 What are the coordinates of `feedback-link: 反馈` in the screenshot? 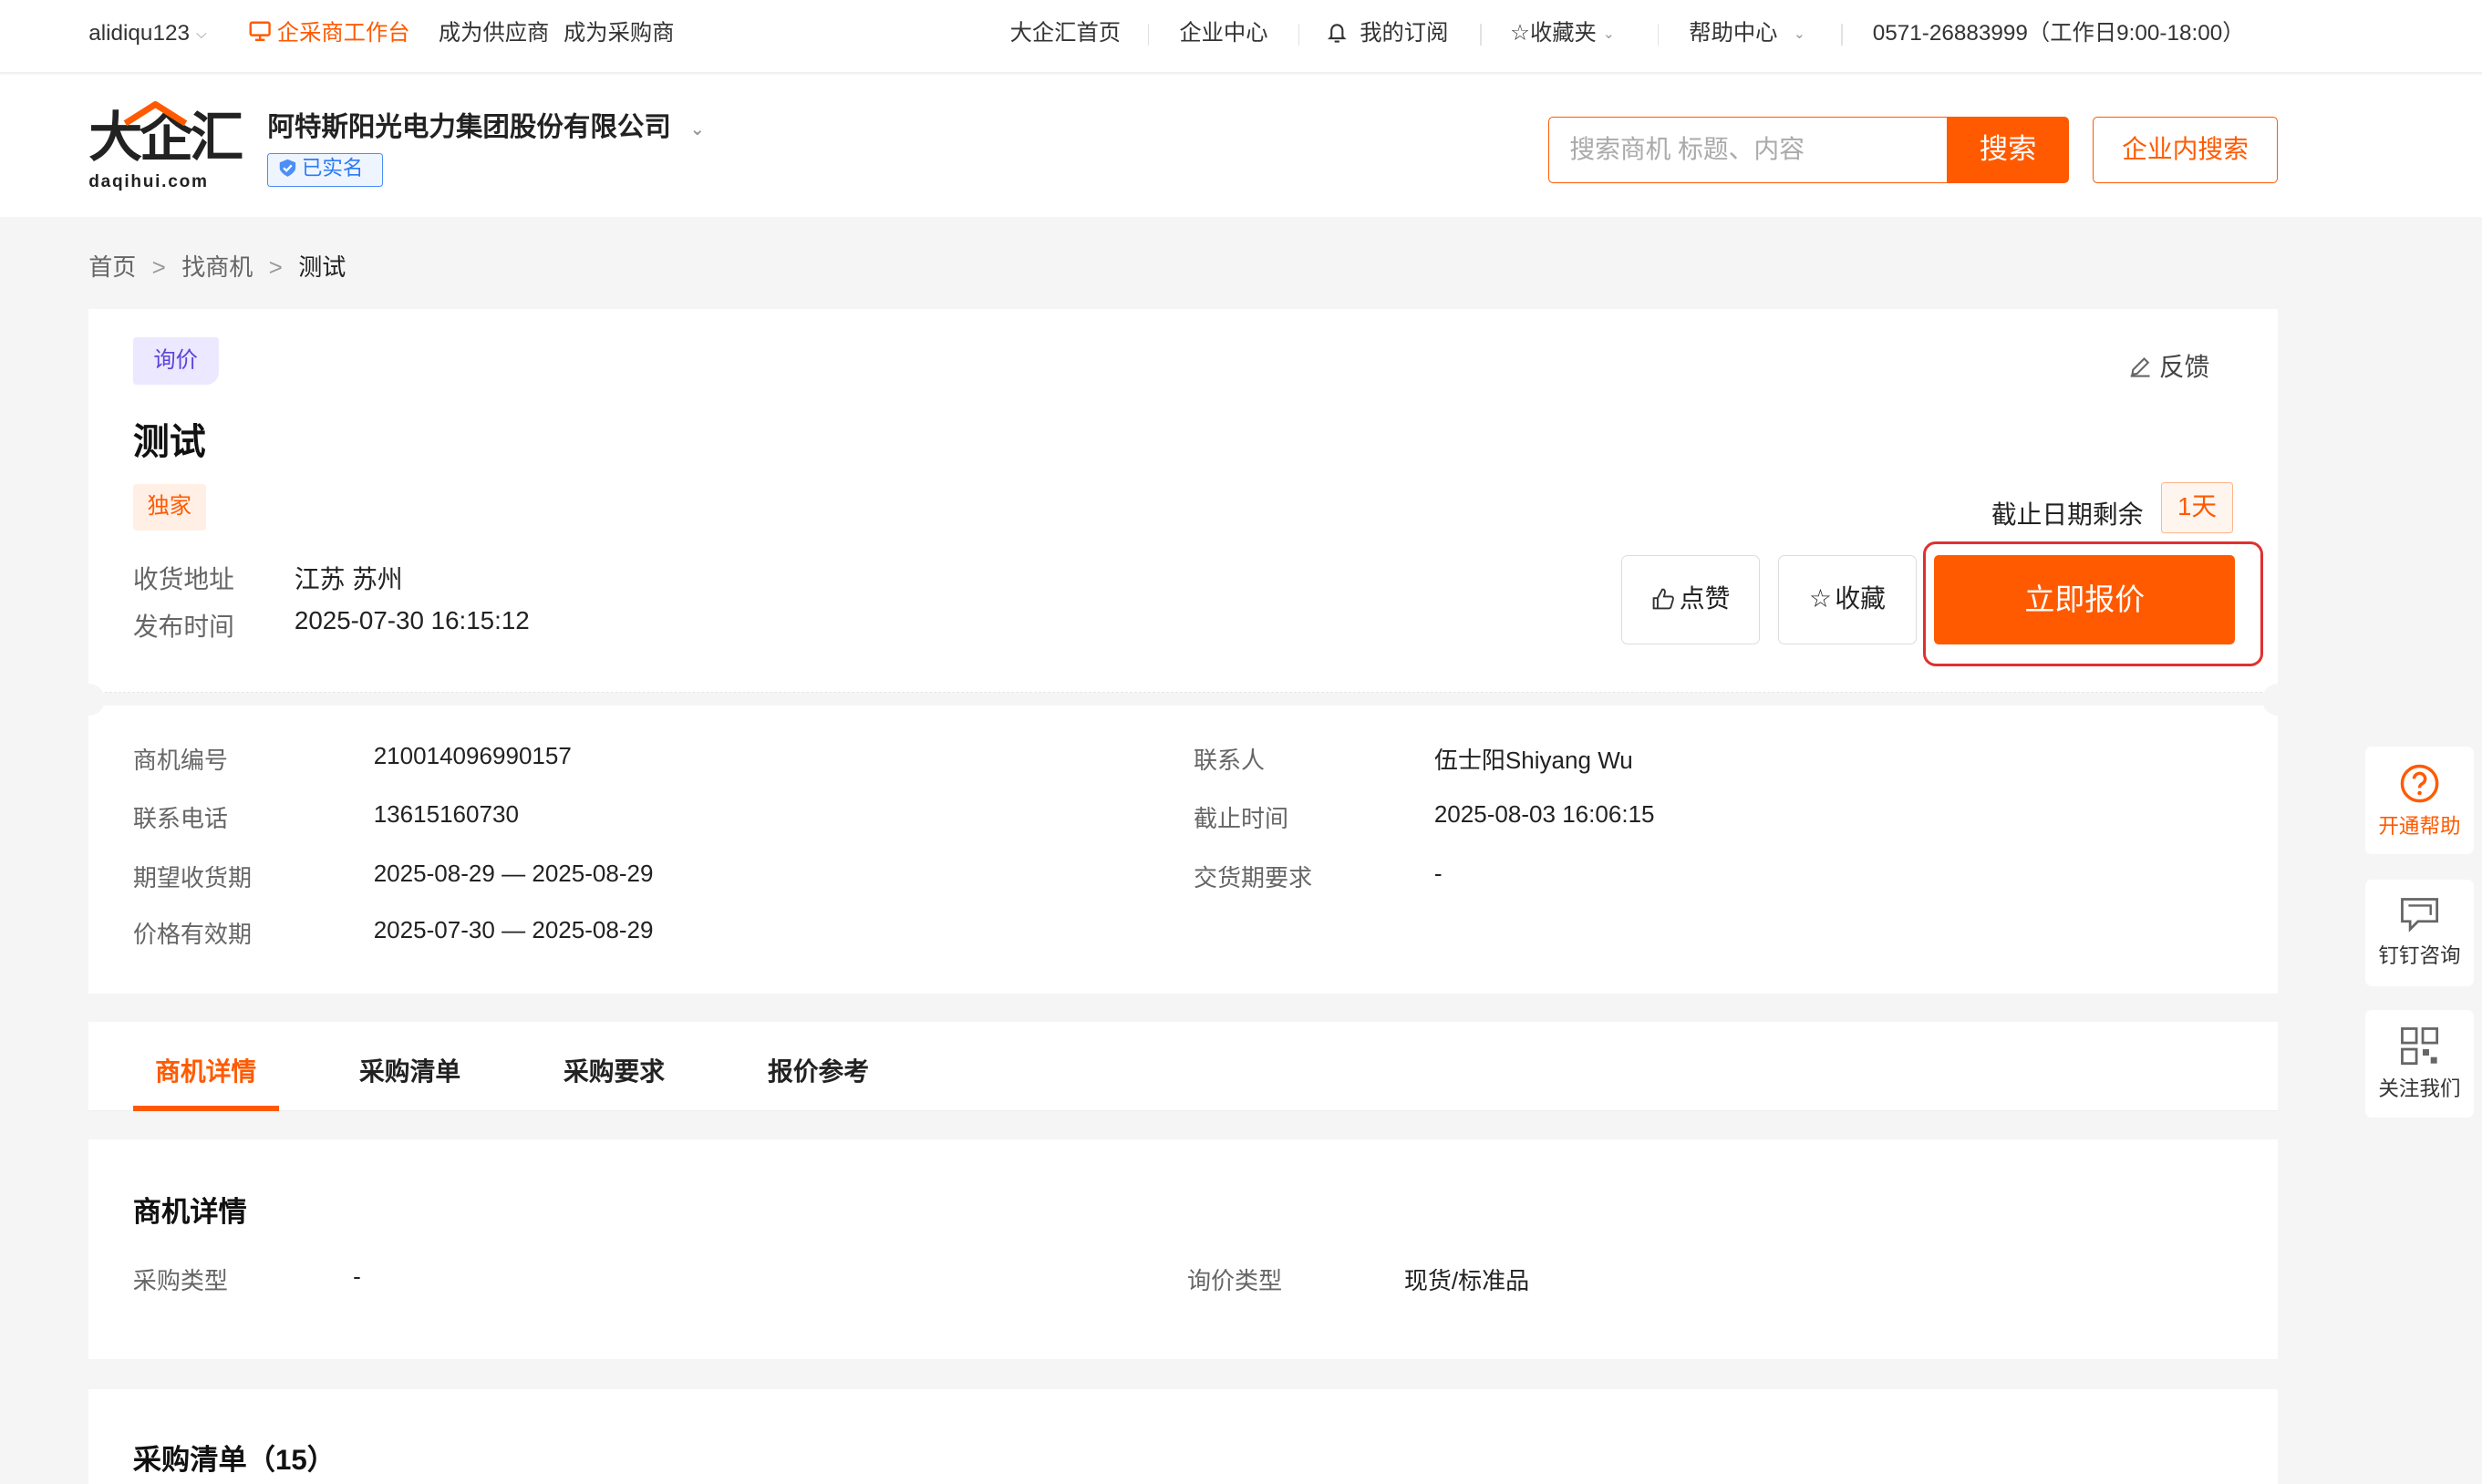 It's located at (2169, 364).